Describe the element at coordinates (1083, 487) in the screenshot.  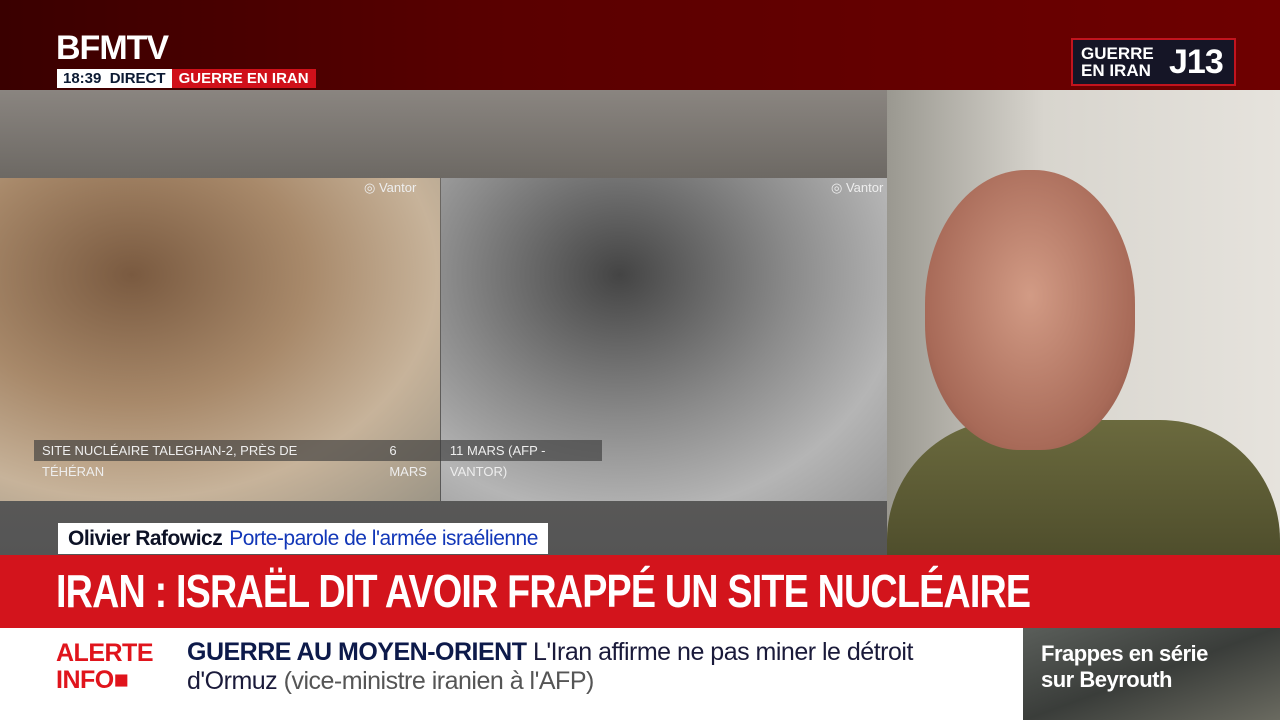
I see `speaker-uniform` at that location.